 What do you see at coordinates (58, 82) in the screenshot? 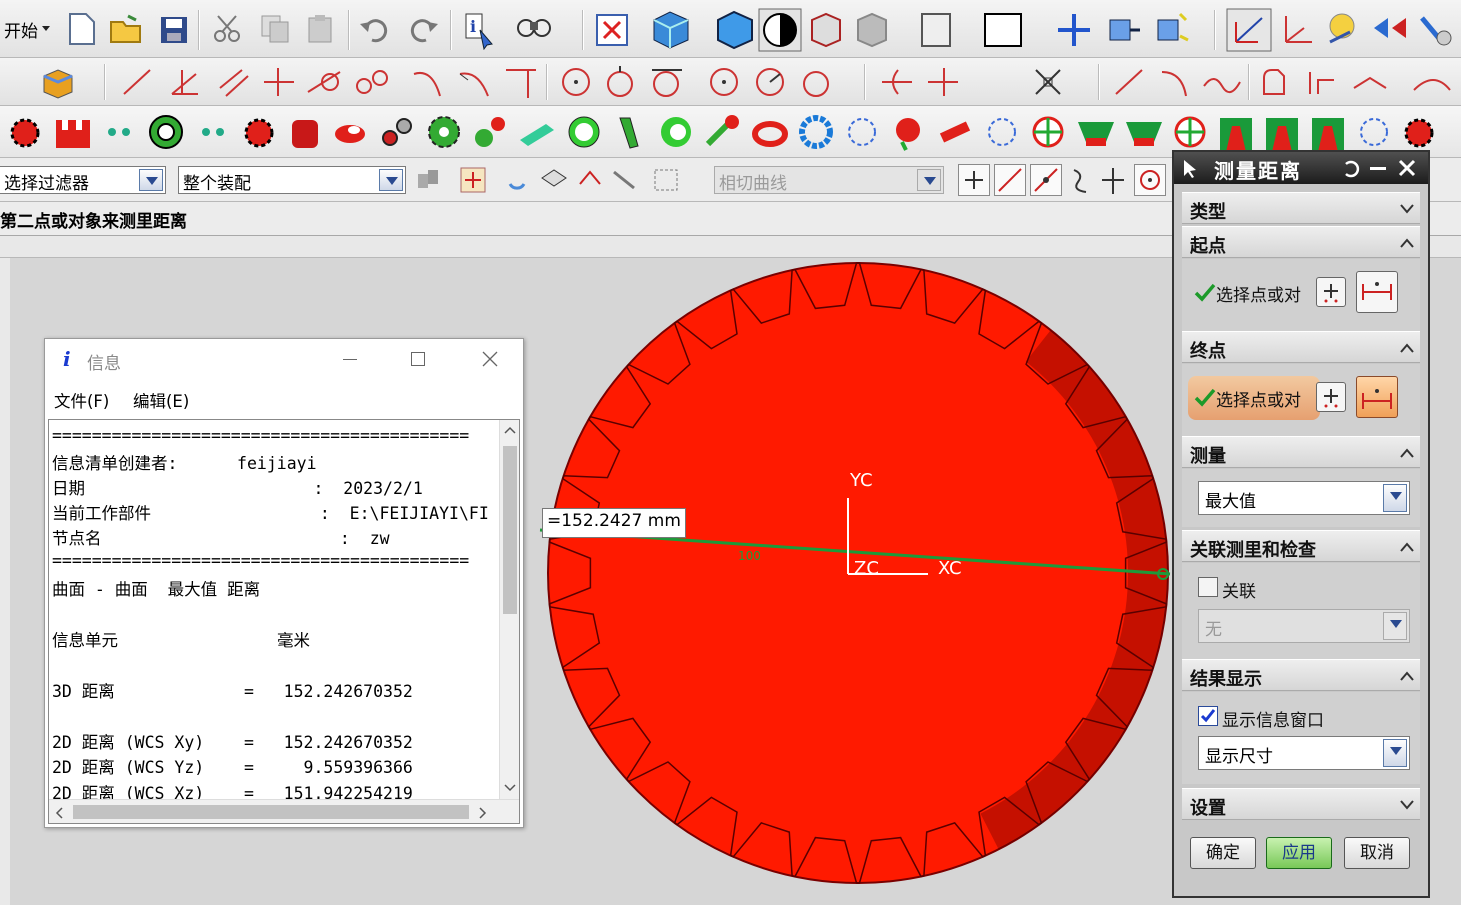
I see `block-icon` at bounding box center [58, 82].